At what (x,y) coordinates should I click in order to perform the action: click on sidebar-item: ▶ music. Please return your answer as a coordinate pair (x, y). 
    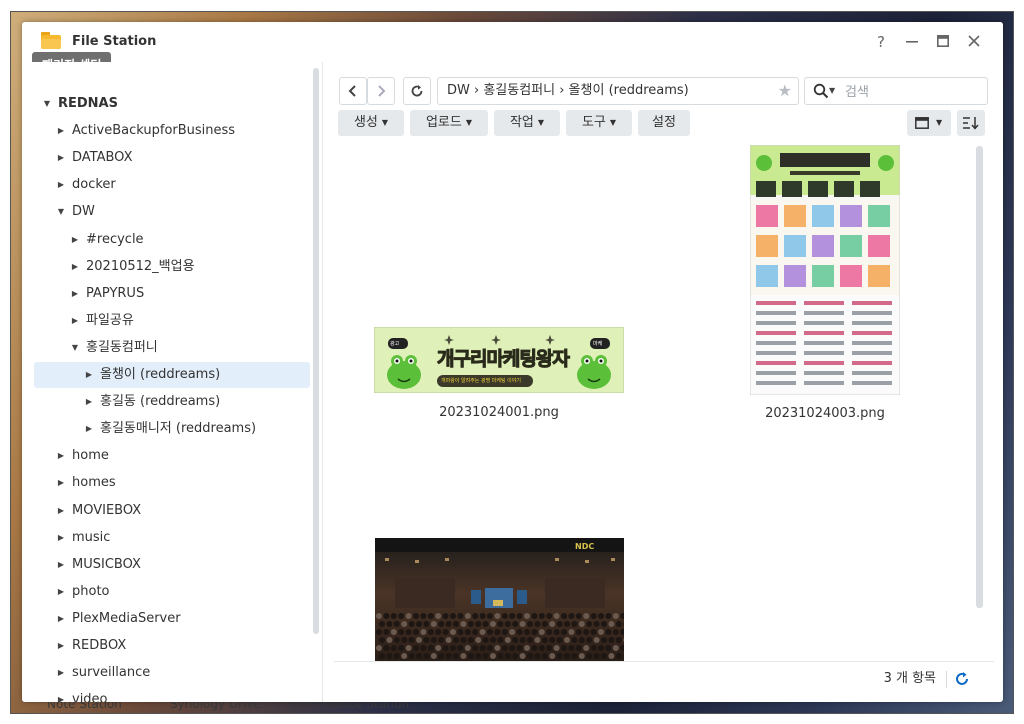
    Looking at the image, I should click on (172, 538).